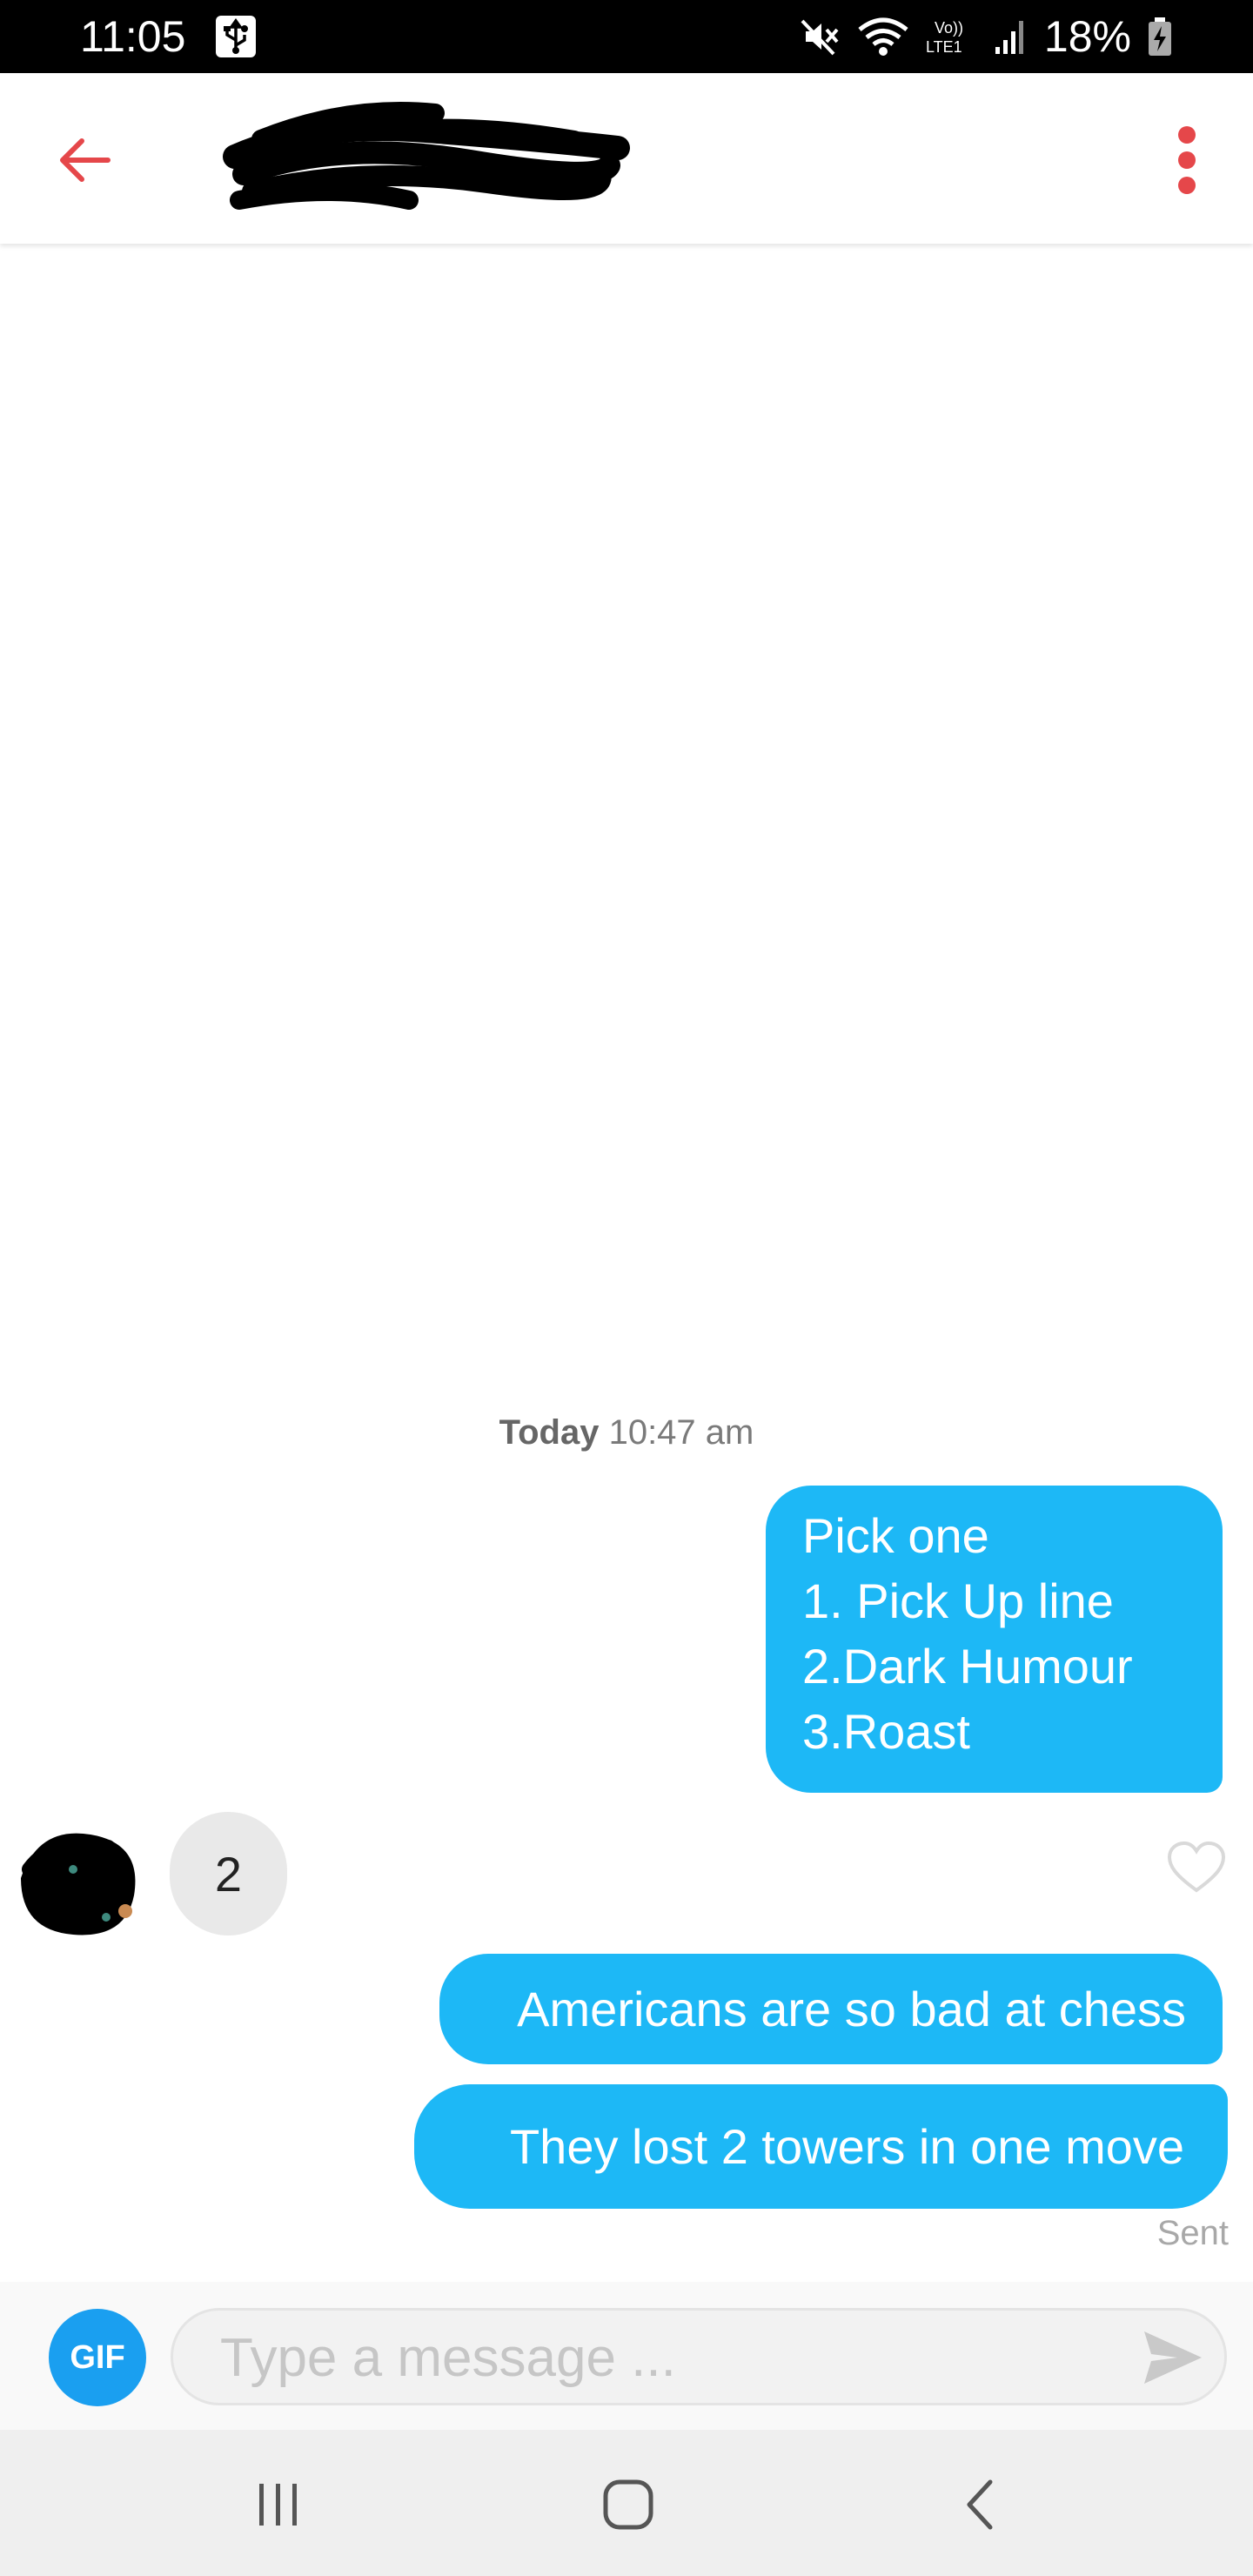 Image resolution: width=1253 pixels, height=2576 pixels. I want to click on gif-button: GIF, so click(97, 2357).